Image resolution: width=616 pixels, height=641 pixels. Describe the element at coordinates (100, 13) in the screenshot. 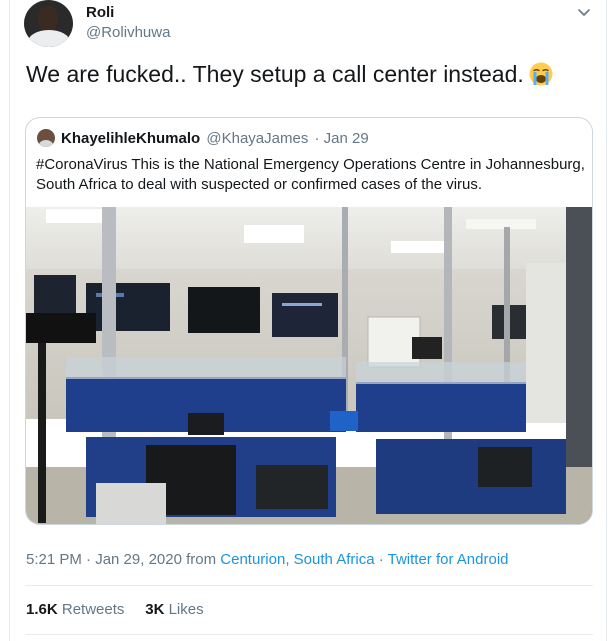

I see `author-display-name: Roli` at that location.